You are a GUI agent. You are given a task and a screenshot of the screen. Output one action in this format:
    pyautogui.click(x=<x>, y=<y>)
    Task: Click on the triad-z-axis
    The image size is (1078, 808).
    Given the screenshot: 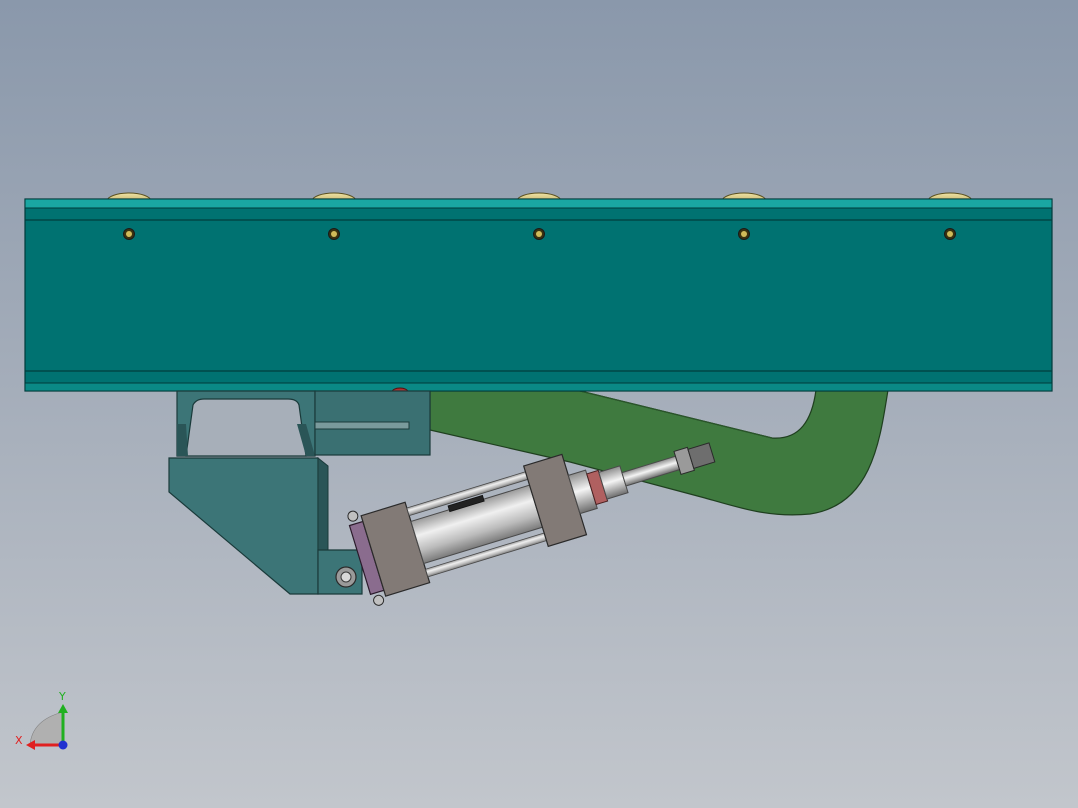 What is the action you would take?
    pyautogui.click(x=63, y=745)
    